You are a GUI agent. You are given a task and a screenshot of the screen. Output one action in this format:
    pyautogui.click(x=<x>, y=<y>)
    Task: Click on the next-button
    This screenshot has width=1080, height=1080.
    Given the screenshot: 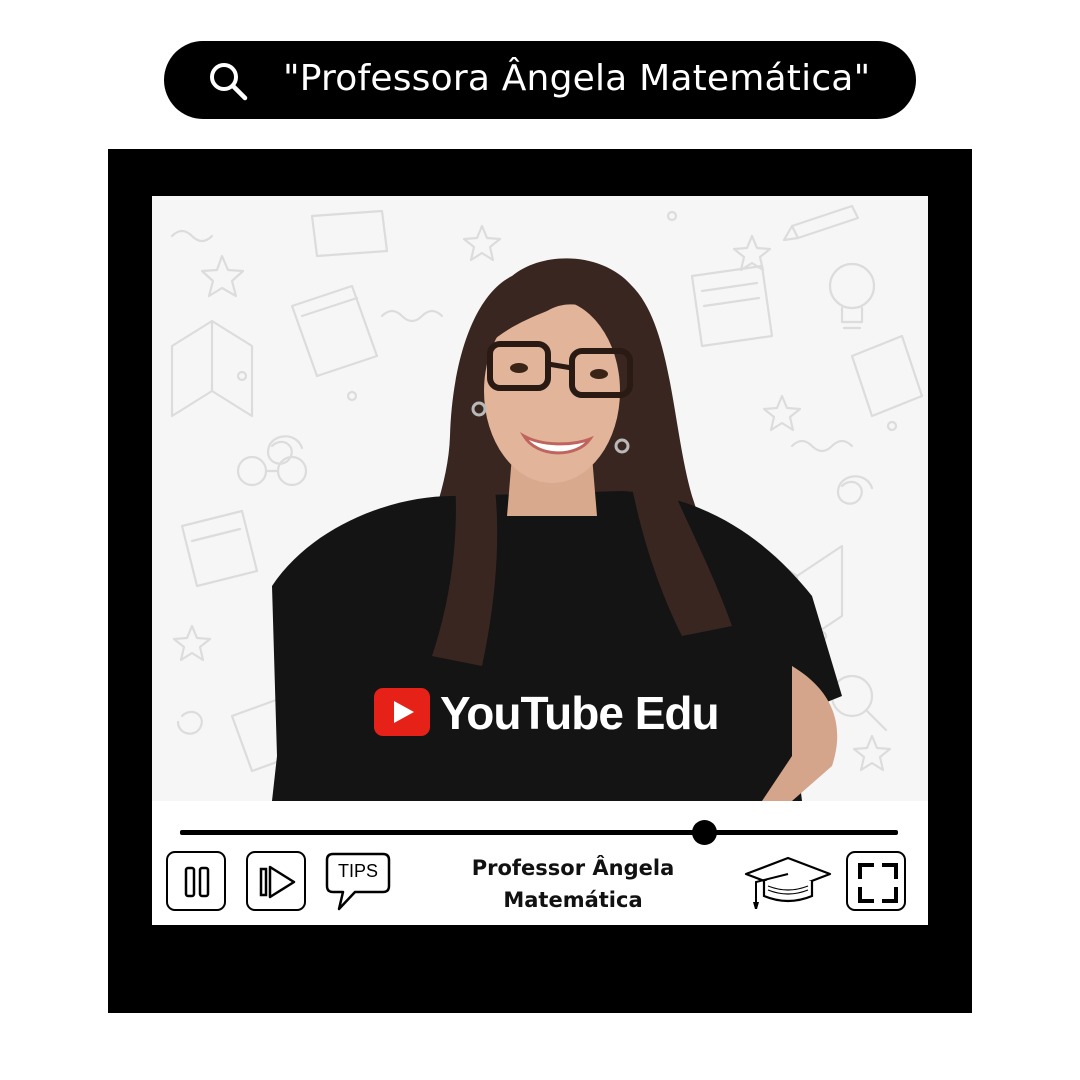 What is the action you would take?
    pyautogui.click(x=276, y=881)
    